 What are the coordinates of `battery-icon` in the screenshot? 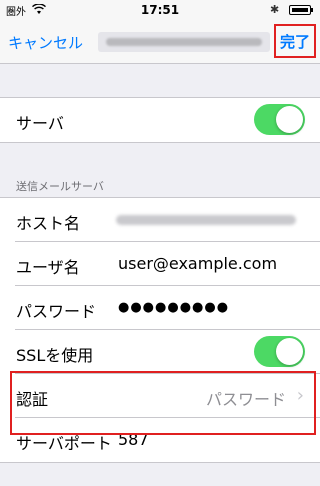 It's located at (300, 10).